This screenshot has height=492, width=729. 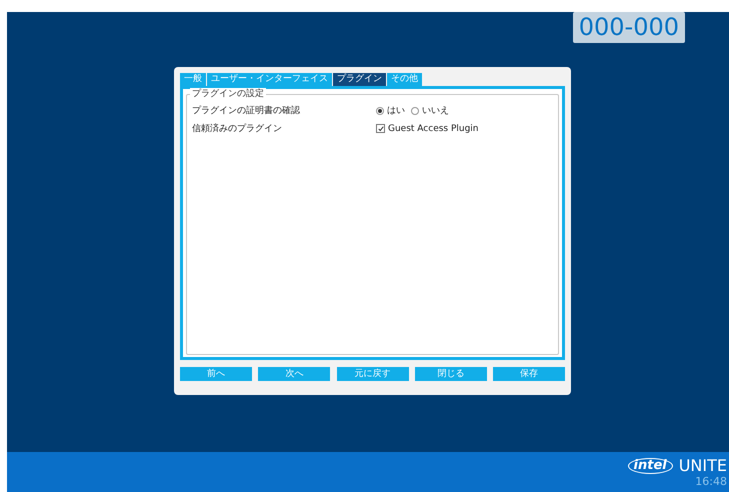 I want to click on checkbox, so click(x=380, y=128).